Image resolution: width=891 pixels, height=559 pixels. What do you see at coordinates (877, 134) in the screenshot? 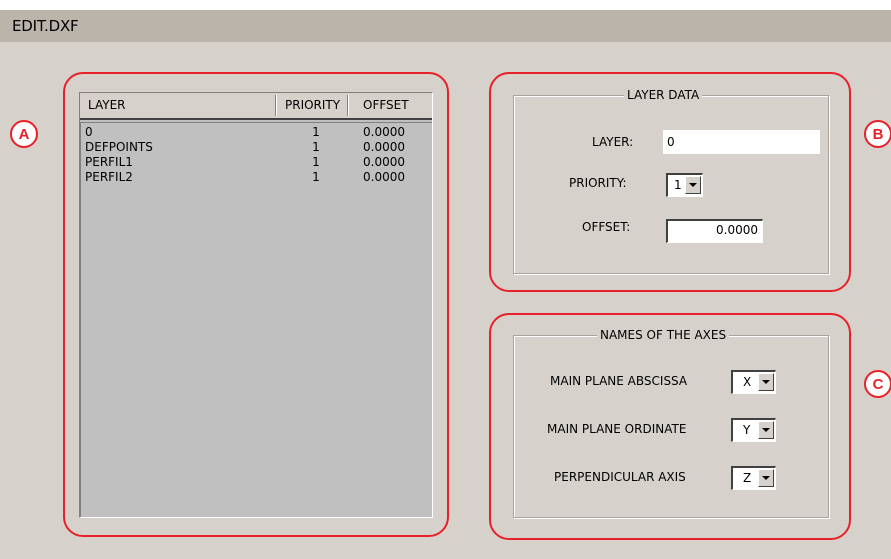
I see `annotation-badge-b: B` at bounding box center [877, 134].